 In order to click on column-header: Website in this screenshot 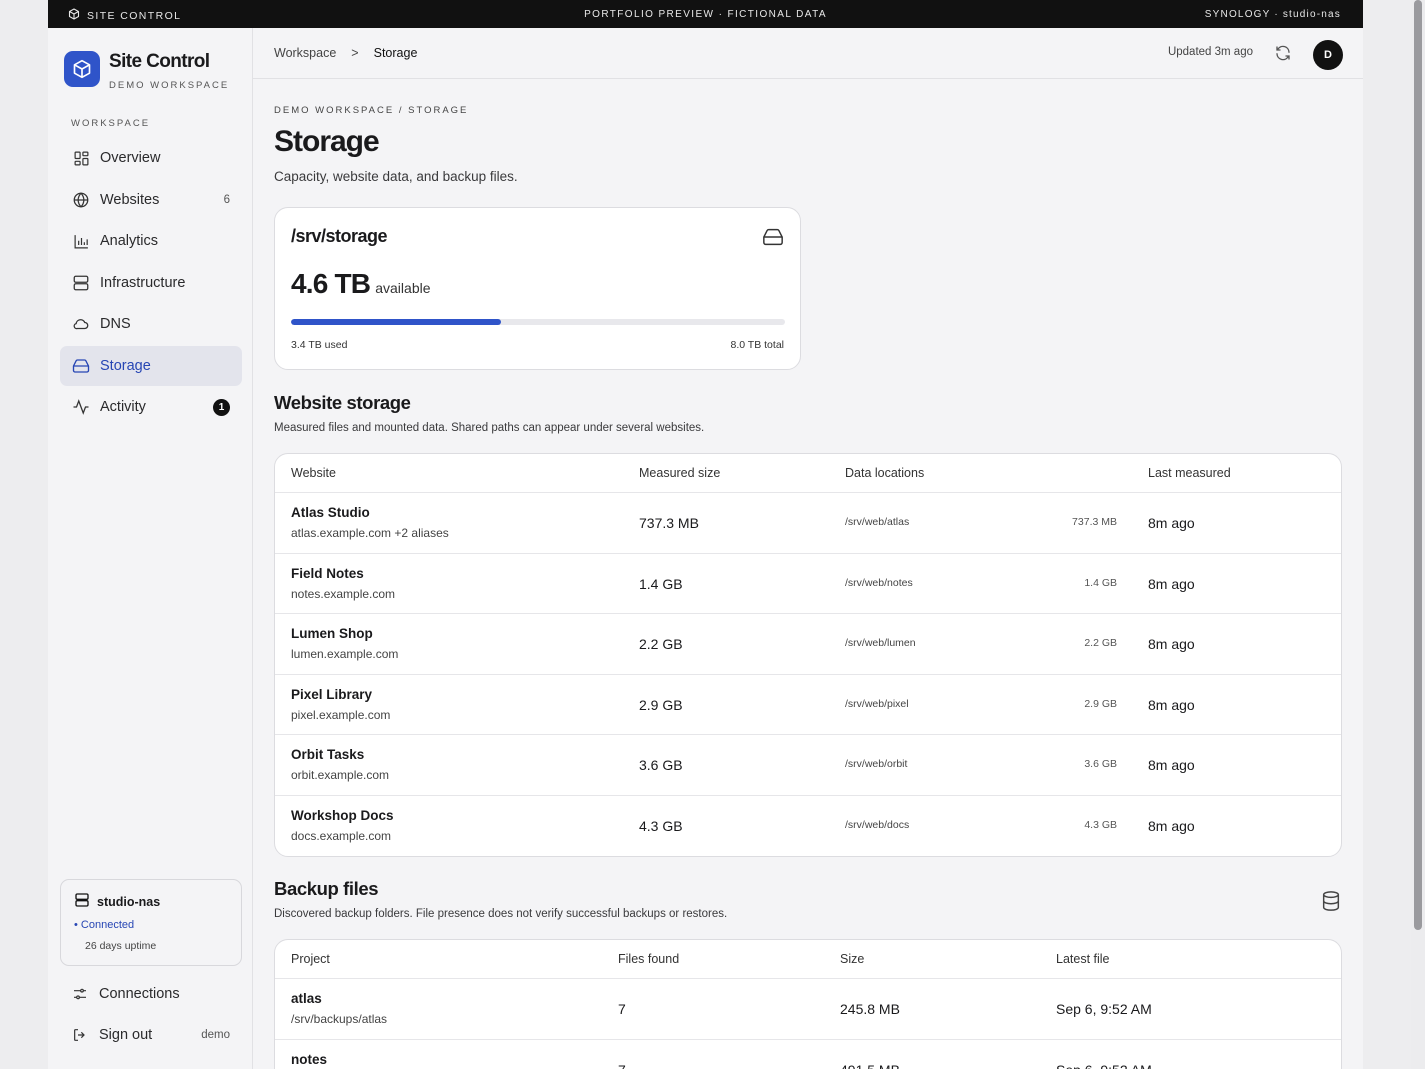, I will do `click(313, 473)`.